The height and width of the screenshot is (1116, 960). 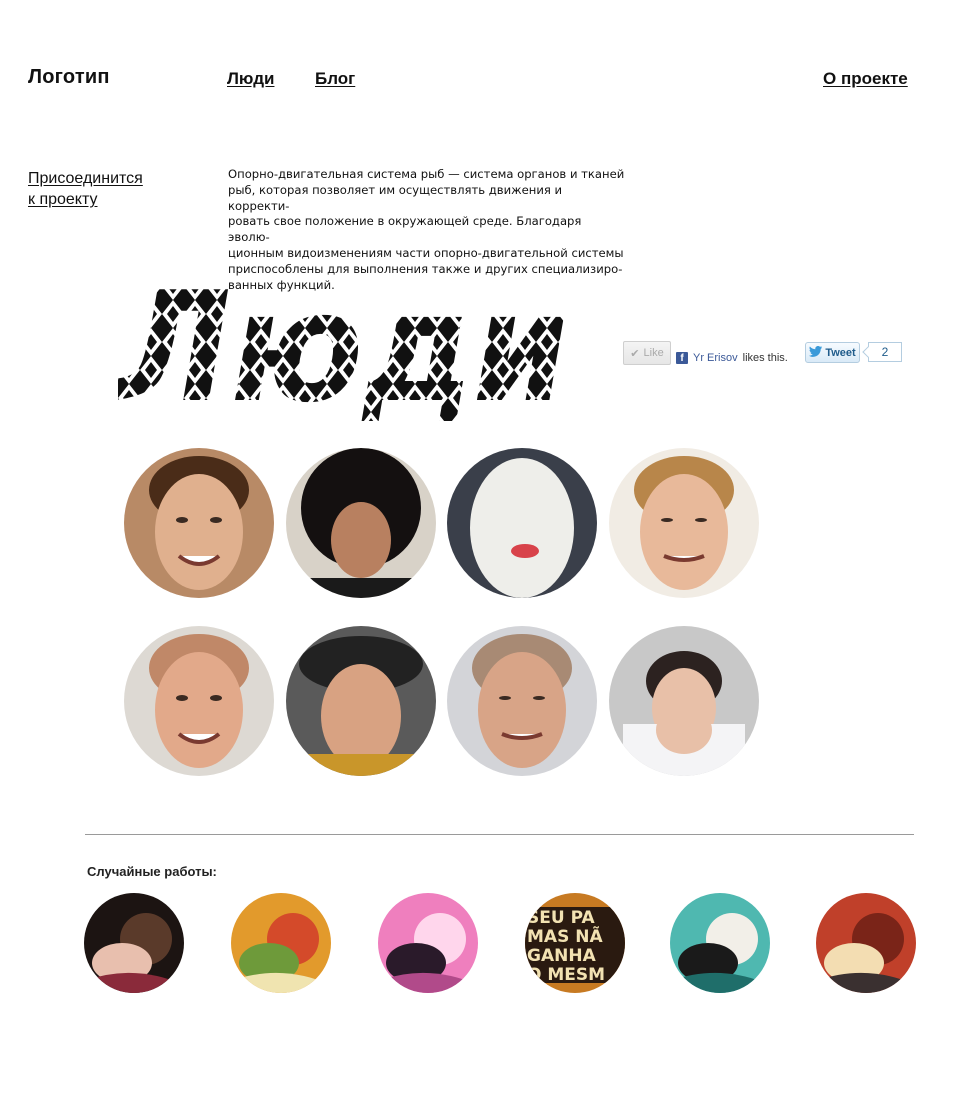 I want to click on nav-link-about: О проекте, so click(x=865, y=79).